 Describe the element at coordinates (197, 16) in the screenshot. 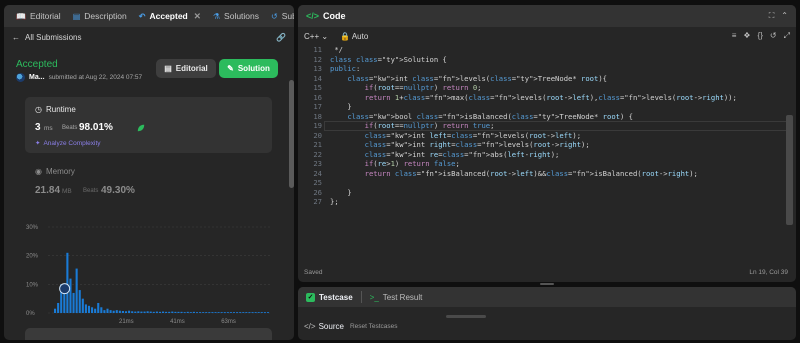

I see `close-icon: ✕` at that location.